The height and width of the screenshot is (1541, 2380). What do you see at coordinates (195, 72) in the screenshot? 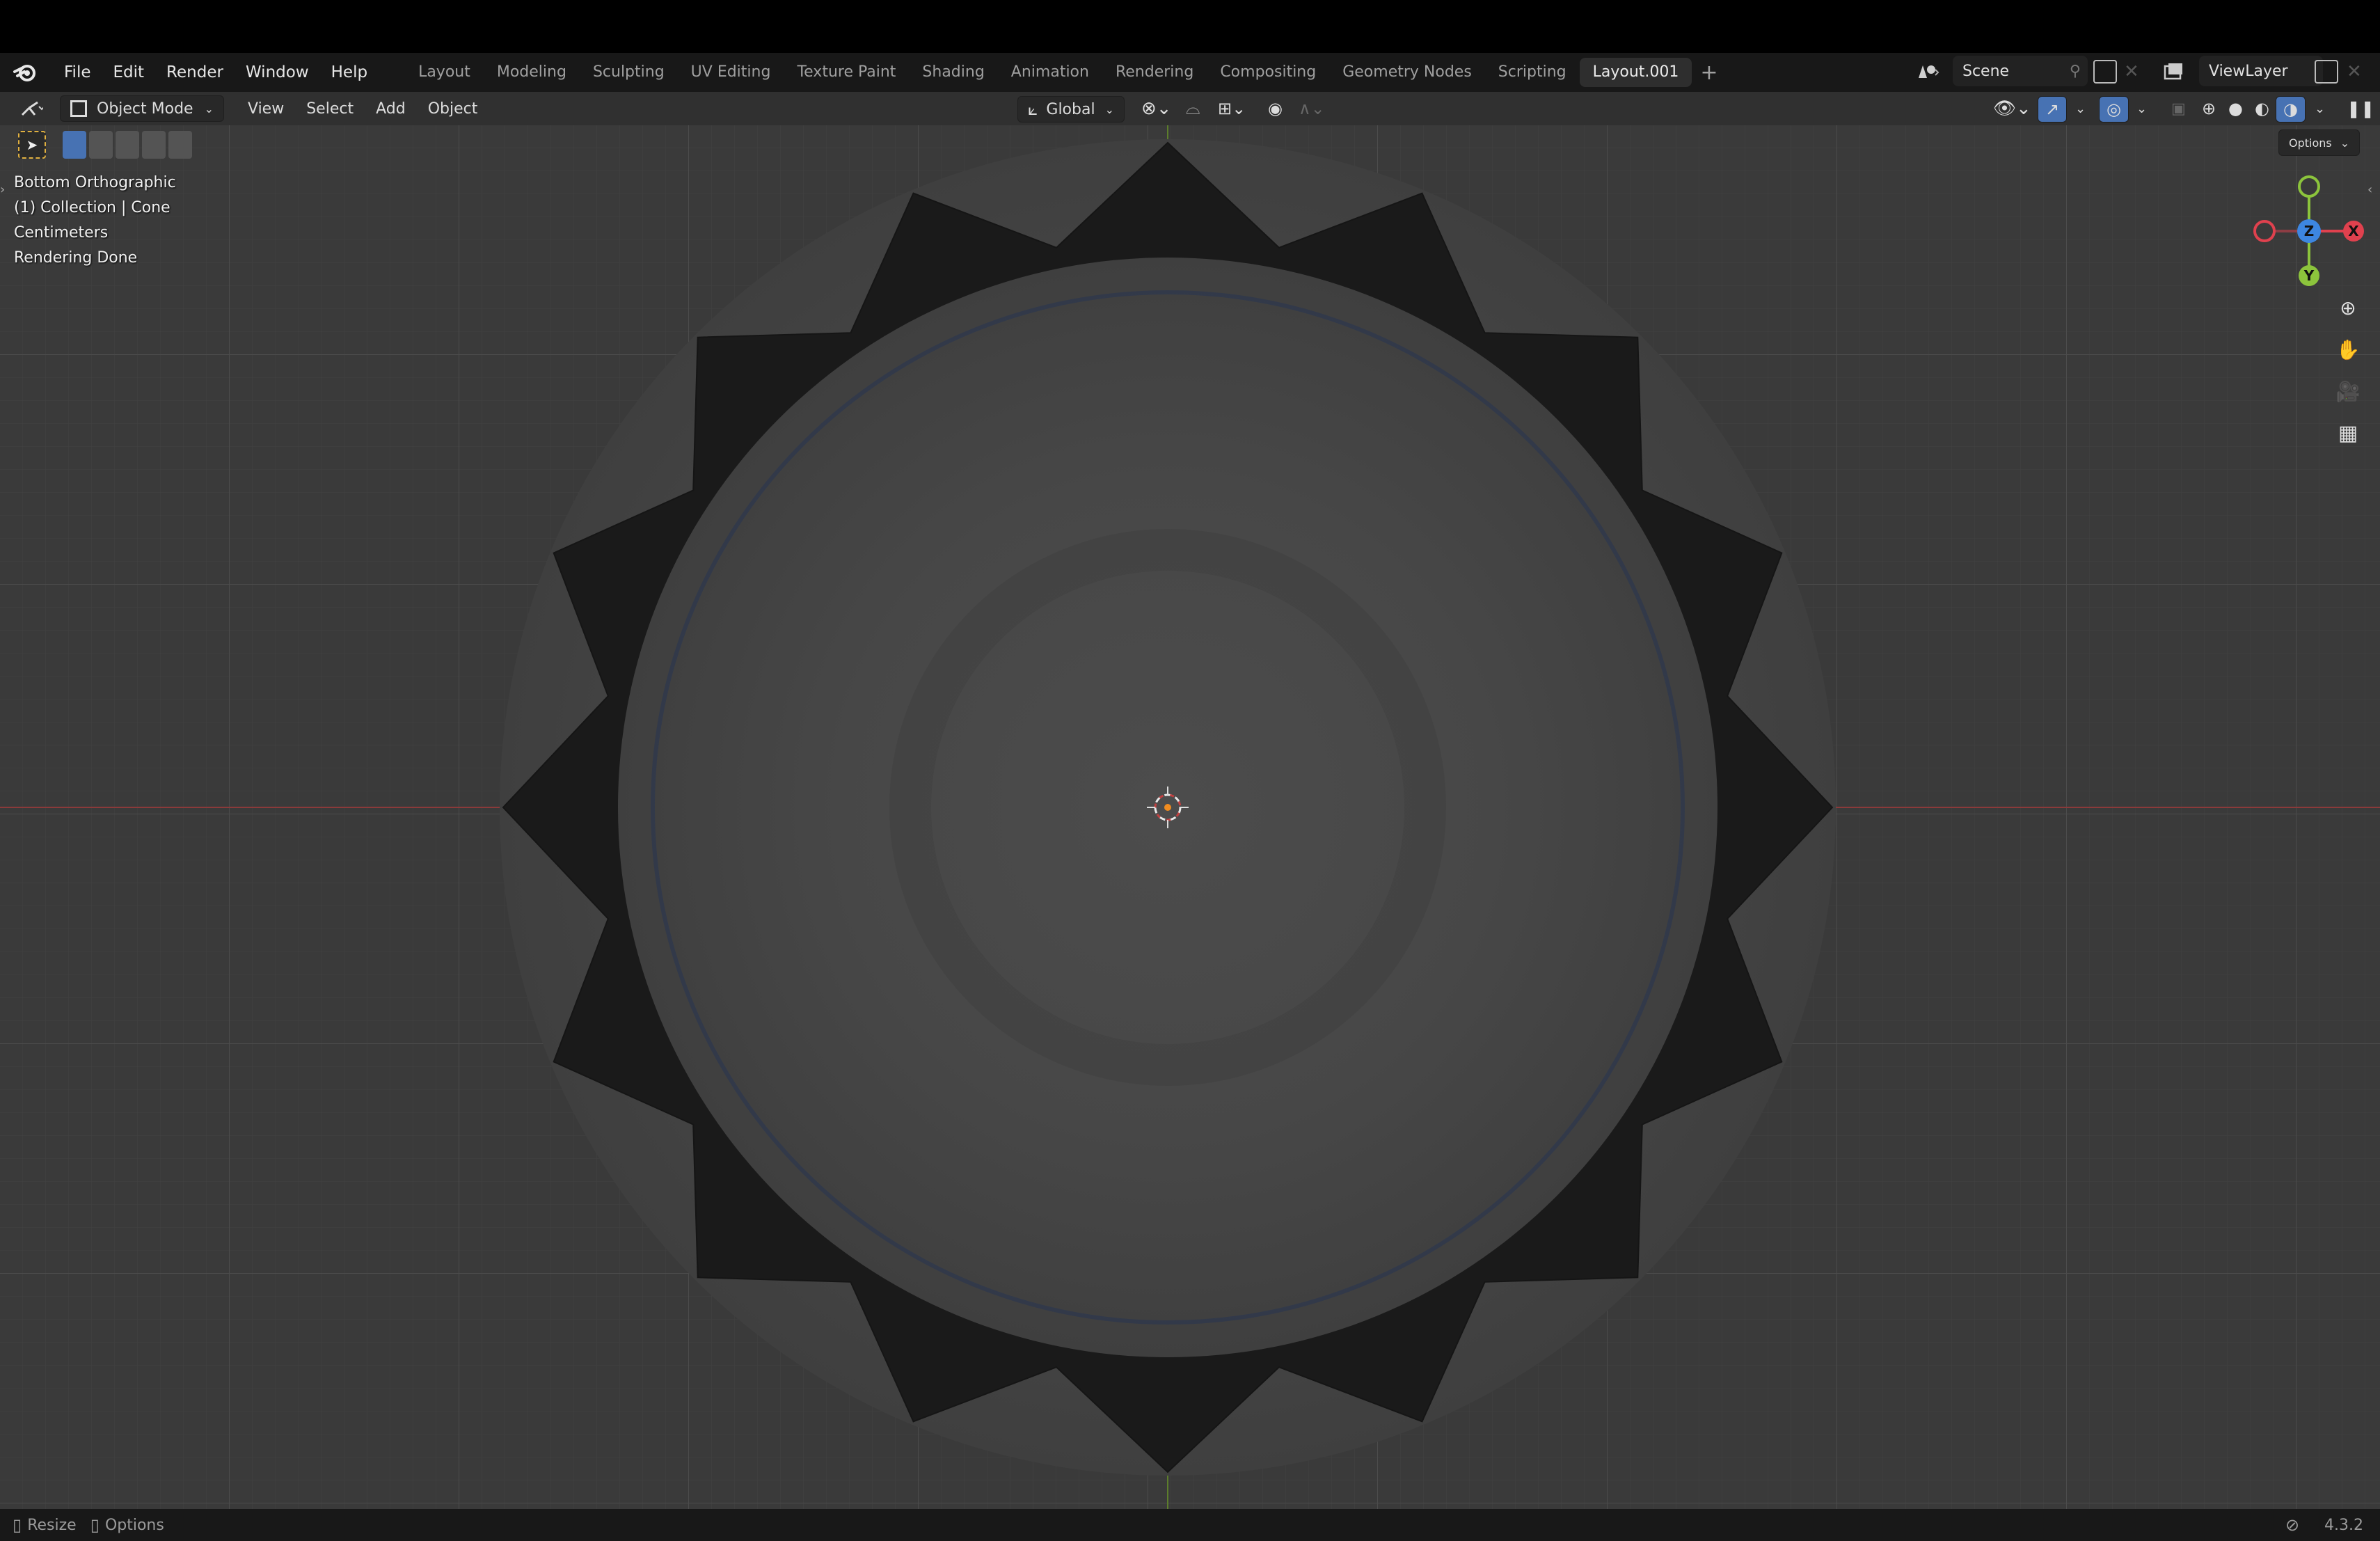
I see `menu-render: Render` at bounding box center [195, 72].